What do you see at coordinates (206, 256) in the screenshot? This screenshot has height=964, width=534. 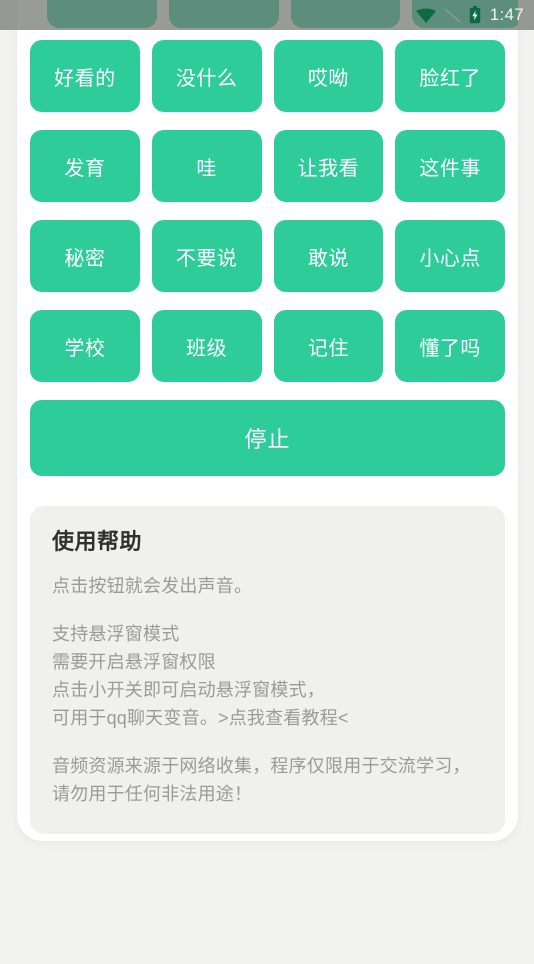 I see `sound-button: 不要说` at bounding box center [206, 256].